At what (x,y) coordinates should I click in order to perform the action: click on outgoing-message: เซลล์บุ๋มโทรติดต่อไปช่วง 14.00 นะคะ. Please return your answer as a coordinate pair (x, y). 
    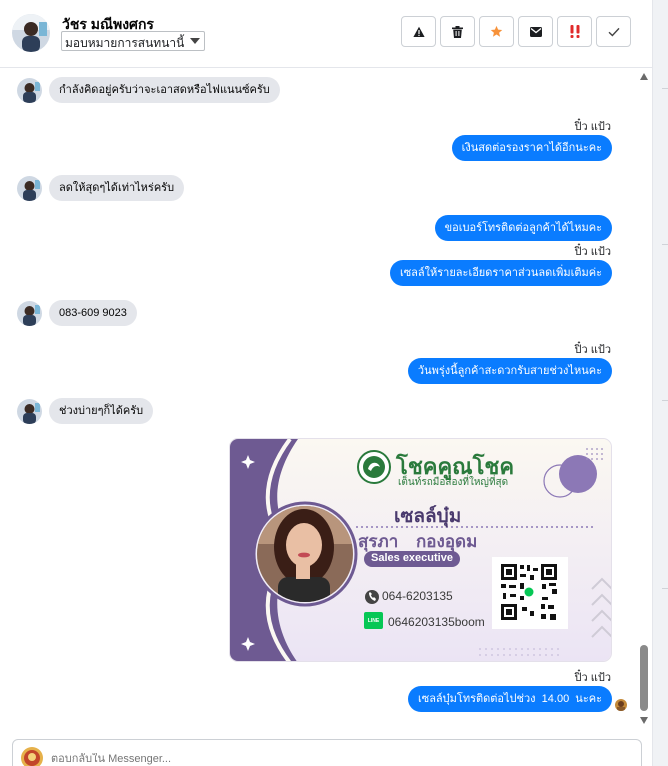
    Looking at the image, I should click on (509, 699).